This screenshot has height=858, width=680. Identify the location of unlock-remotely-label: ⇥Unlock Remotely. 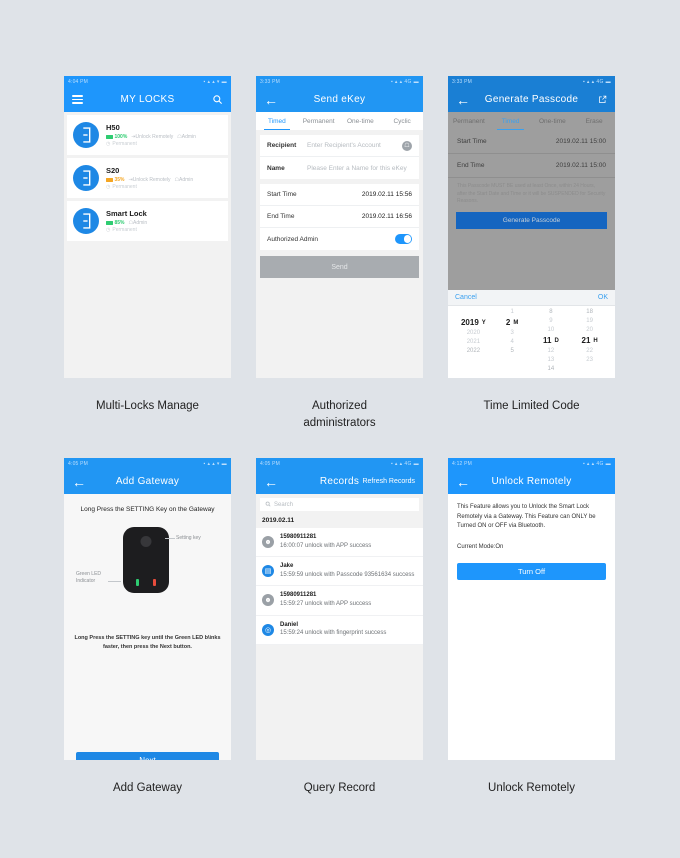
(149, 179).